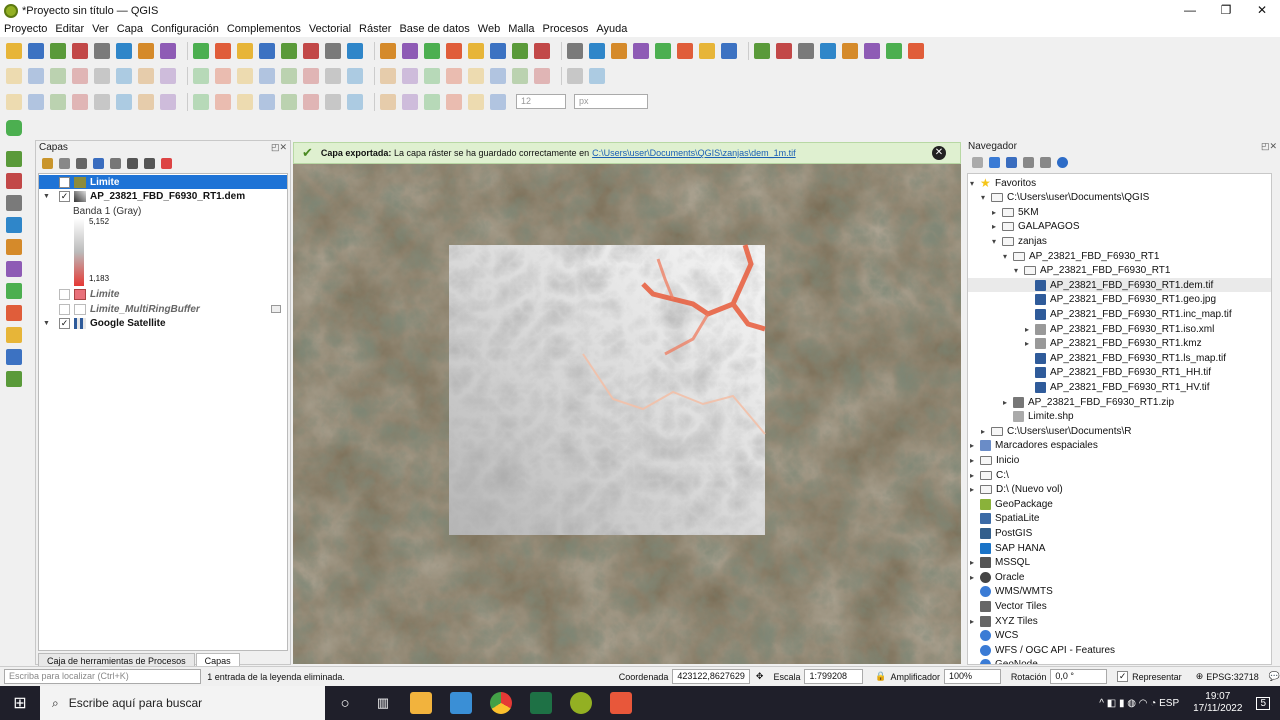  Describe the element at coordinates (1119, 661) in the screenshot. I see `browser-item: GeoNode` at that location.